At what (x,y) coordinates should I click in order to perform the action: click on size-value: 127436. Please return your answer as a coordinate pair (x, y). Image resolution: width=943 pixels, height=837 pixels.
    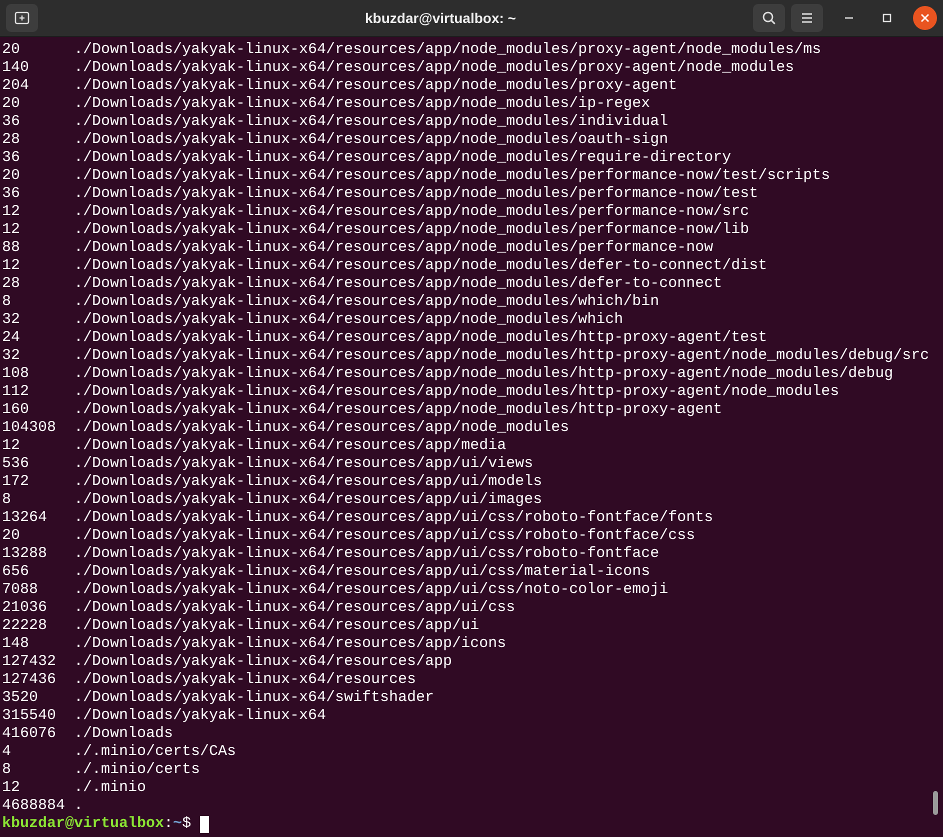
    Looking at the image, I should click on (30, 680).